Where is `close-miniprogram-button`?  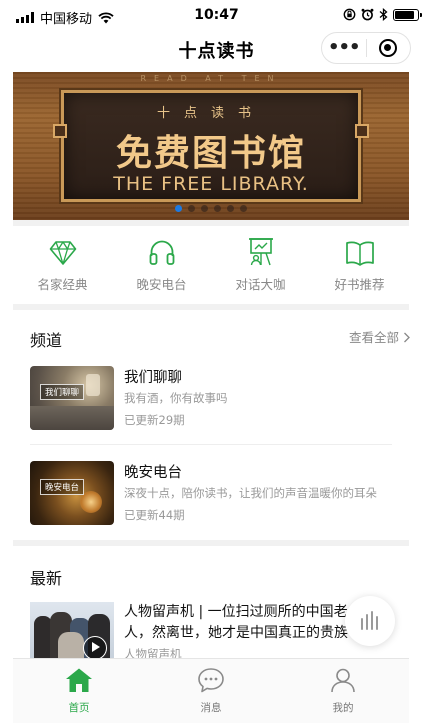
close-miniprogram-button is located at coordinates (389, 48).